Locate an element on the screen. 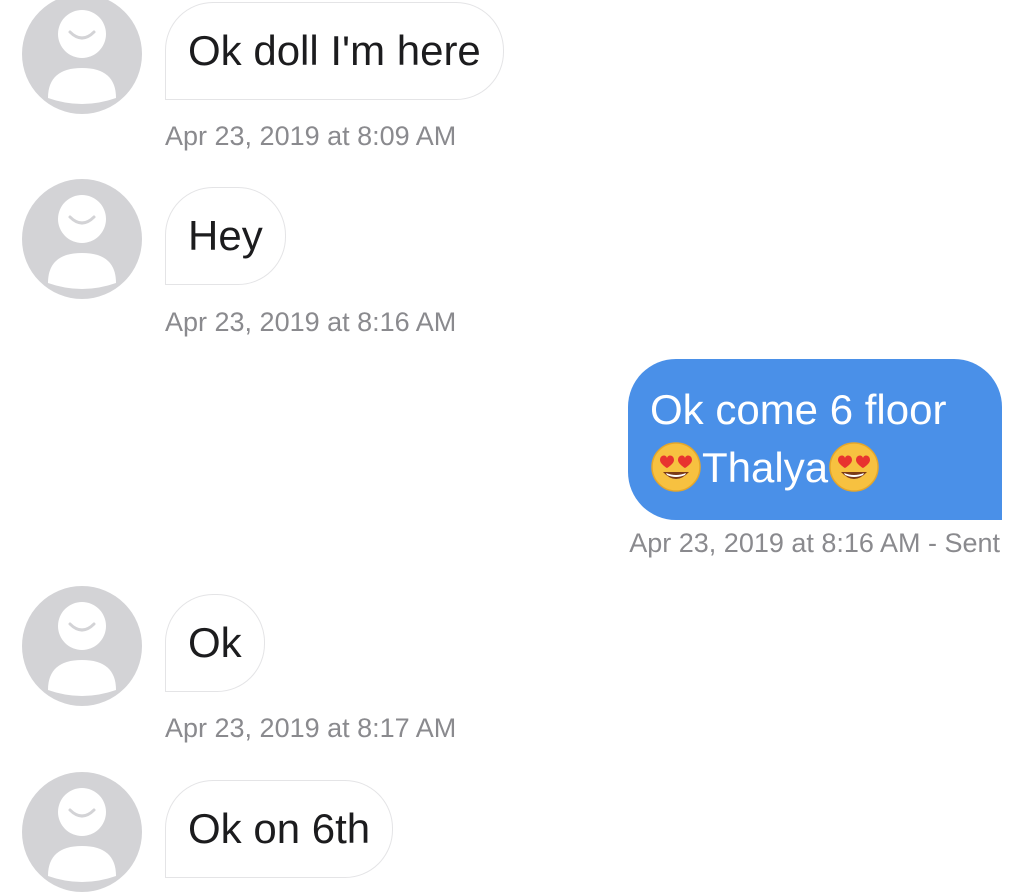 The height and width of the screenshot is (892, 1024). message-text-line-2-name: Thalya is located at coordinates (765, 467).